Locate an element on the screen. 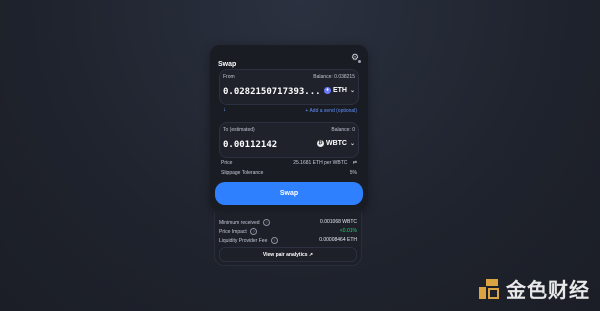  arrow-down-icon: ↓ is located at coordinates (224, 110).